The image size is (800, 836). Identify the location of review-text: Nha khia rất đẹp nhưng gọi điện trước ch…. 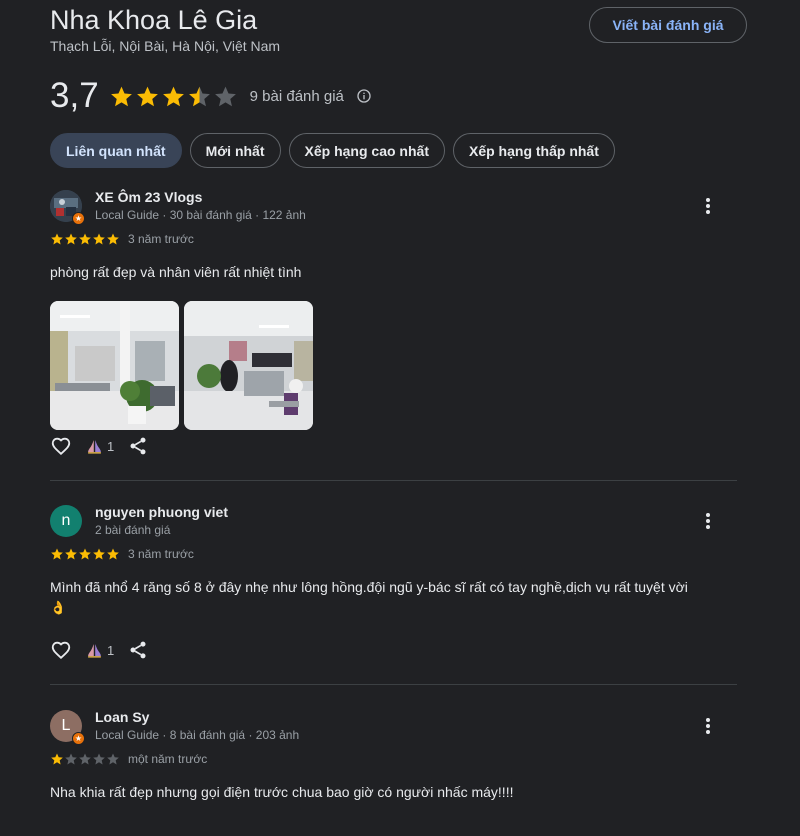
(282, 792).